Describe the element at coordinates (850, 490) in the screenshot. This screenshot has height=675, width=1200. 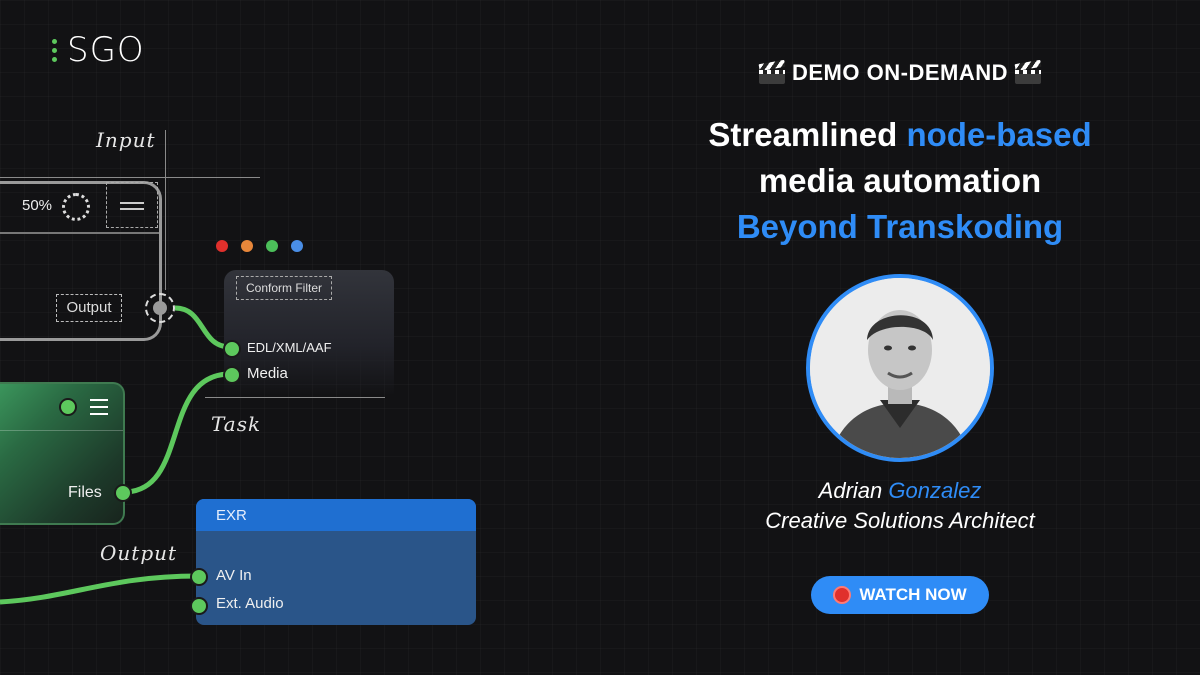
I see `speaker-first-name: Adrian` at that location.